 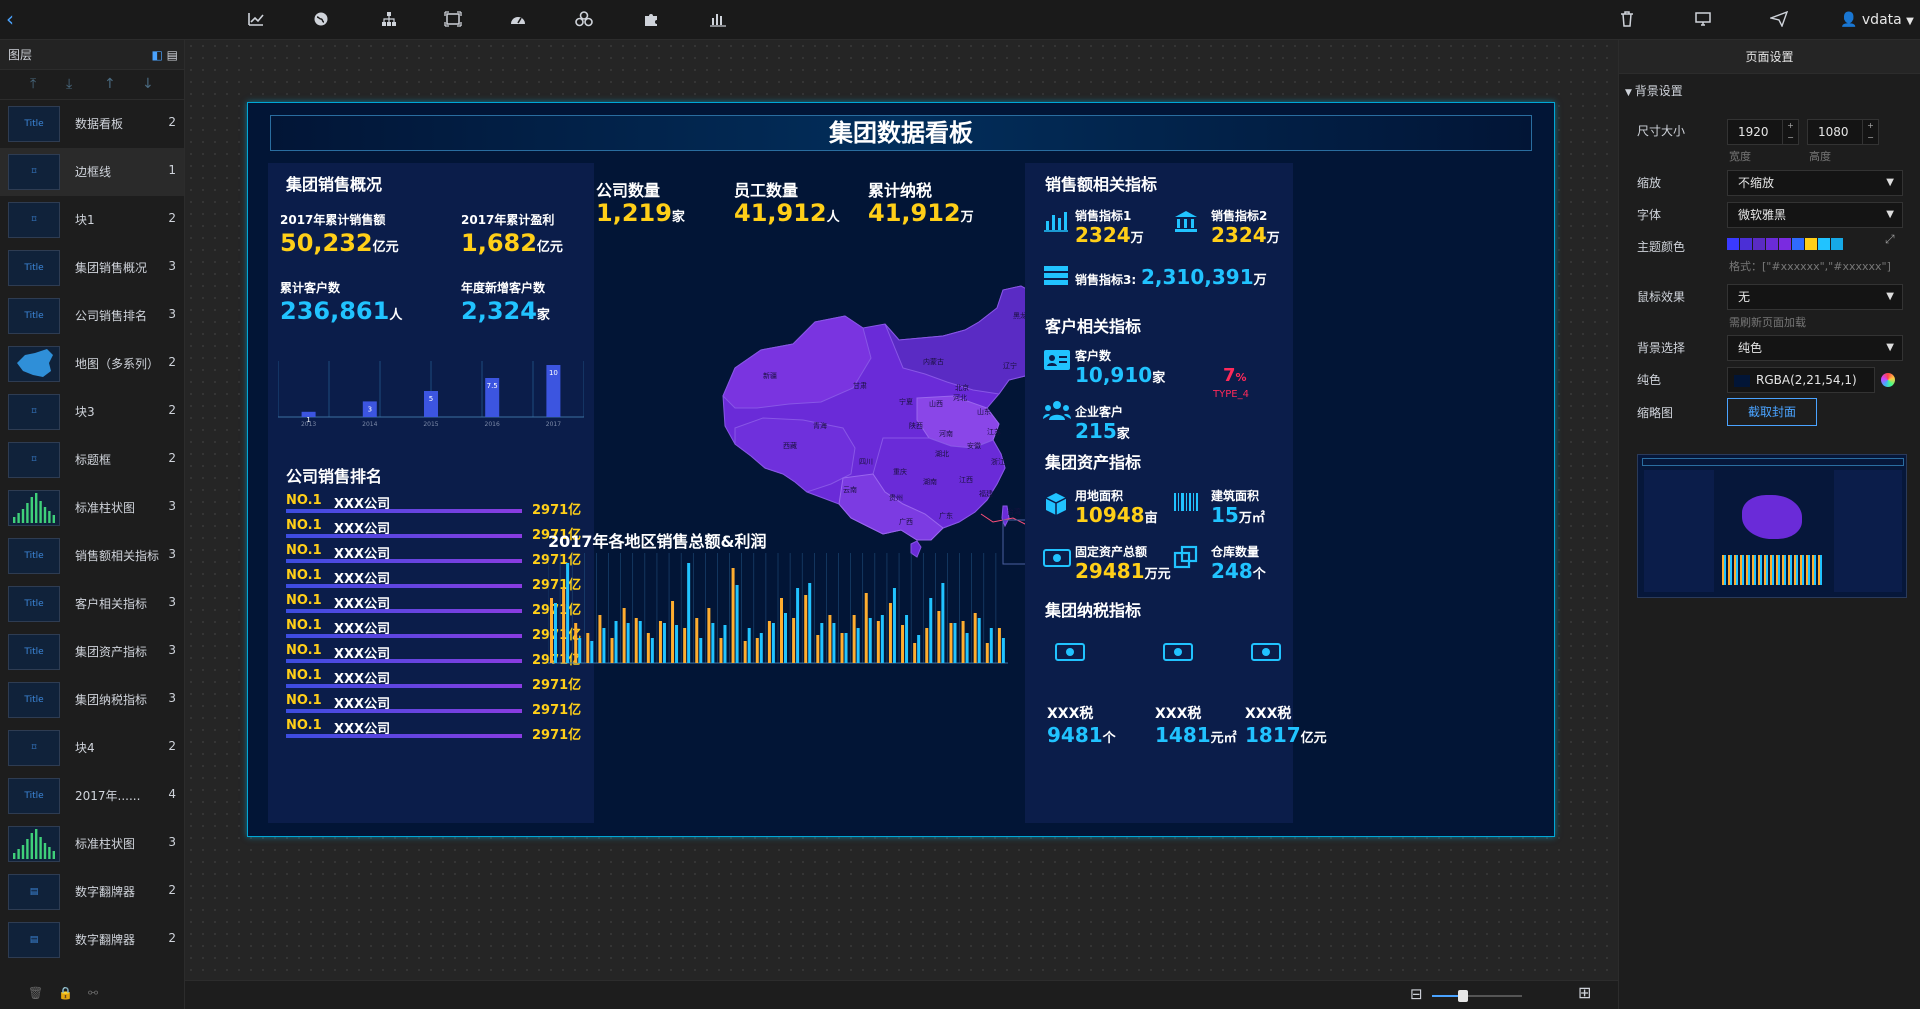 I want to click on font-select: 微软雅黑 ▼, so click(x=1815, y=215).